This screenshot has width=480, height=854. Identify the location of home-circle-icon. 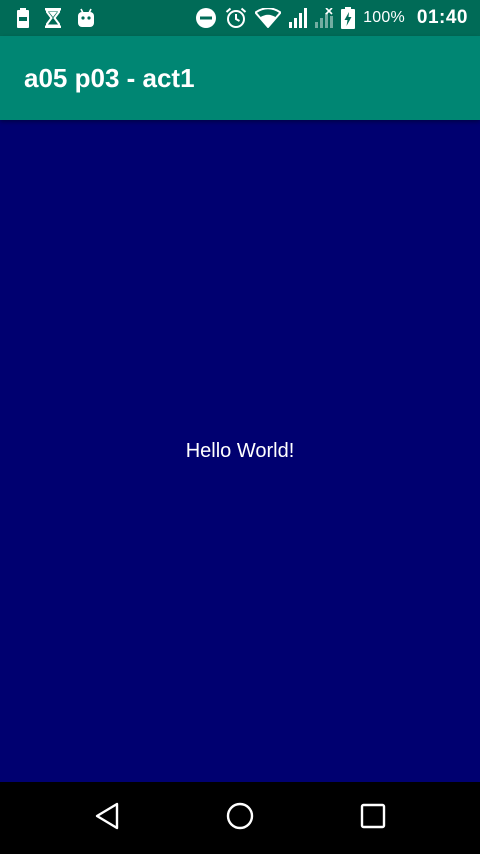
(240, 818).